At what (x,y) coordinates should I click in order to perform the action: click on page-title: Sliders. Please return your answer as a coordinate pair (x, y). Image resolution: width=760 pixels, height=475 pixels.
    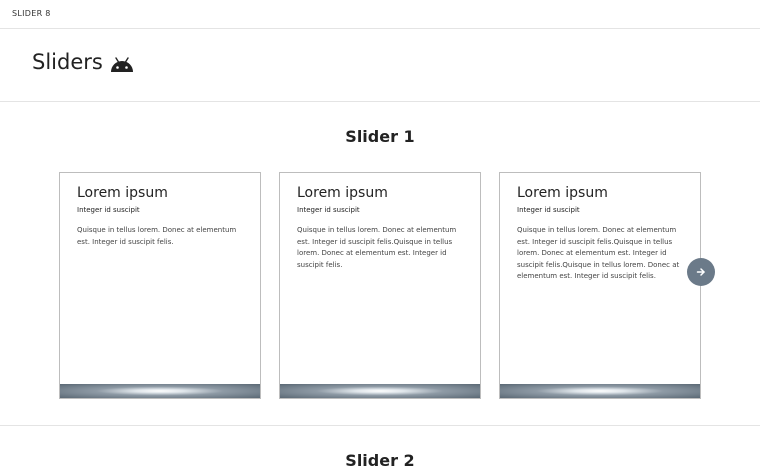
    Looking at the image, I should click on (67, 62).